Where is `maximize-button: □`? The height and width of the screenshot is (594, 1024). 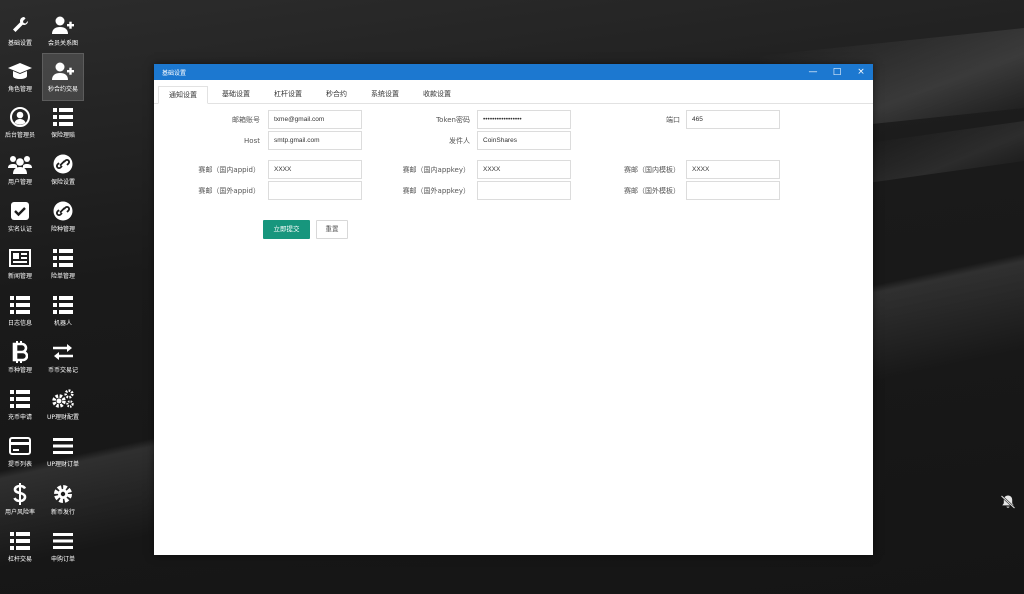
maximize-button: □ is located at coordinates (837, 72).